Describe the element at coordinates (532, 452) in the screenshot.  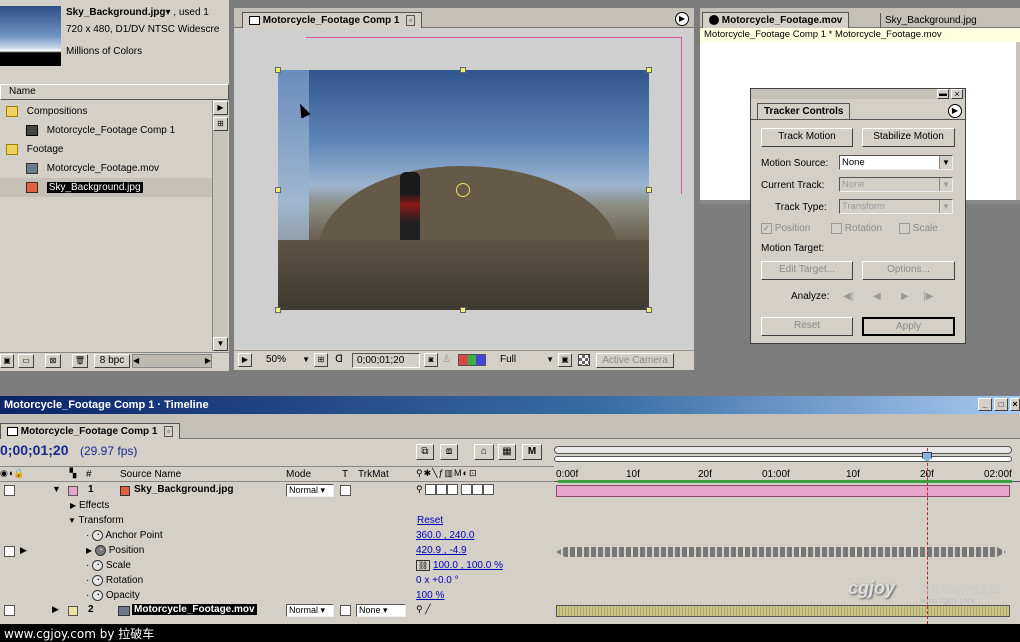
I see `motion-blur-icon: M` at that location.